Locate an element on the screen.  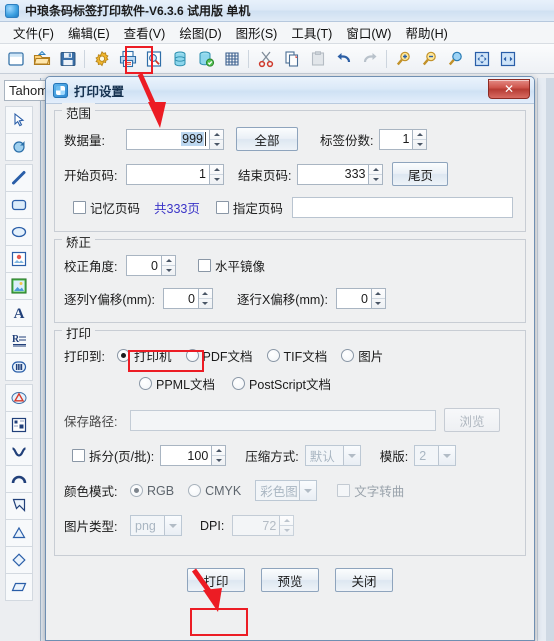
total-pages-link: 共333页 is located at coordinates (177, 207).